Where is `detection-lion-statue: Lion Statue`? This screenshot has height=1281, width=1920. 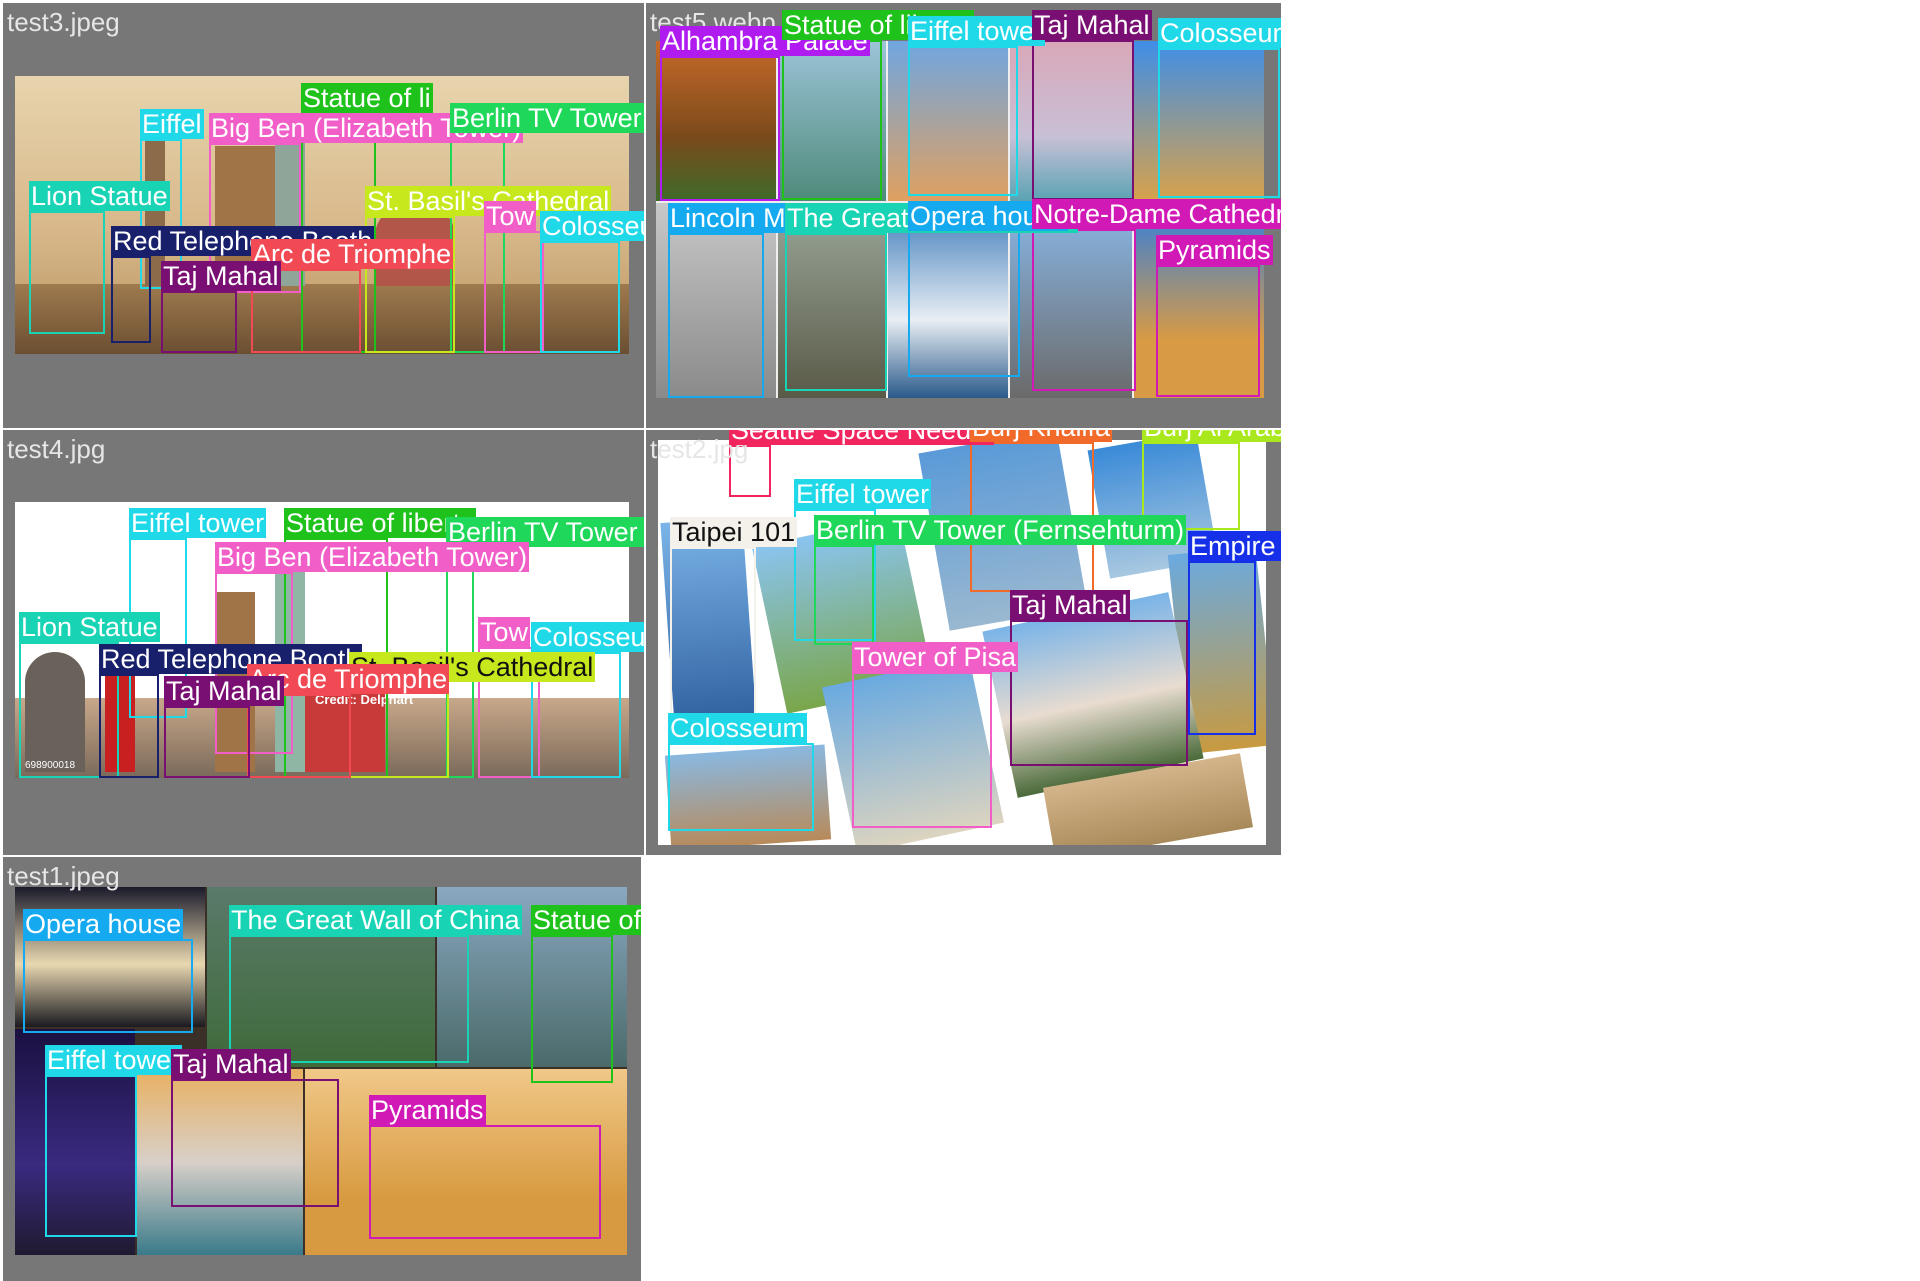 detection-lion-statue: Lion Statue is located at coordinates (99, 257).